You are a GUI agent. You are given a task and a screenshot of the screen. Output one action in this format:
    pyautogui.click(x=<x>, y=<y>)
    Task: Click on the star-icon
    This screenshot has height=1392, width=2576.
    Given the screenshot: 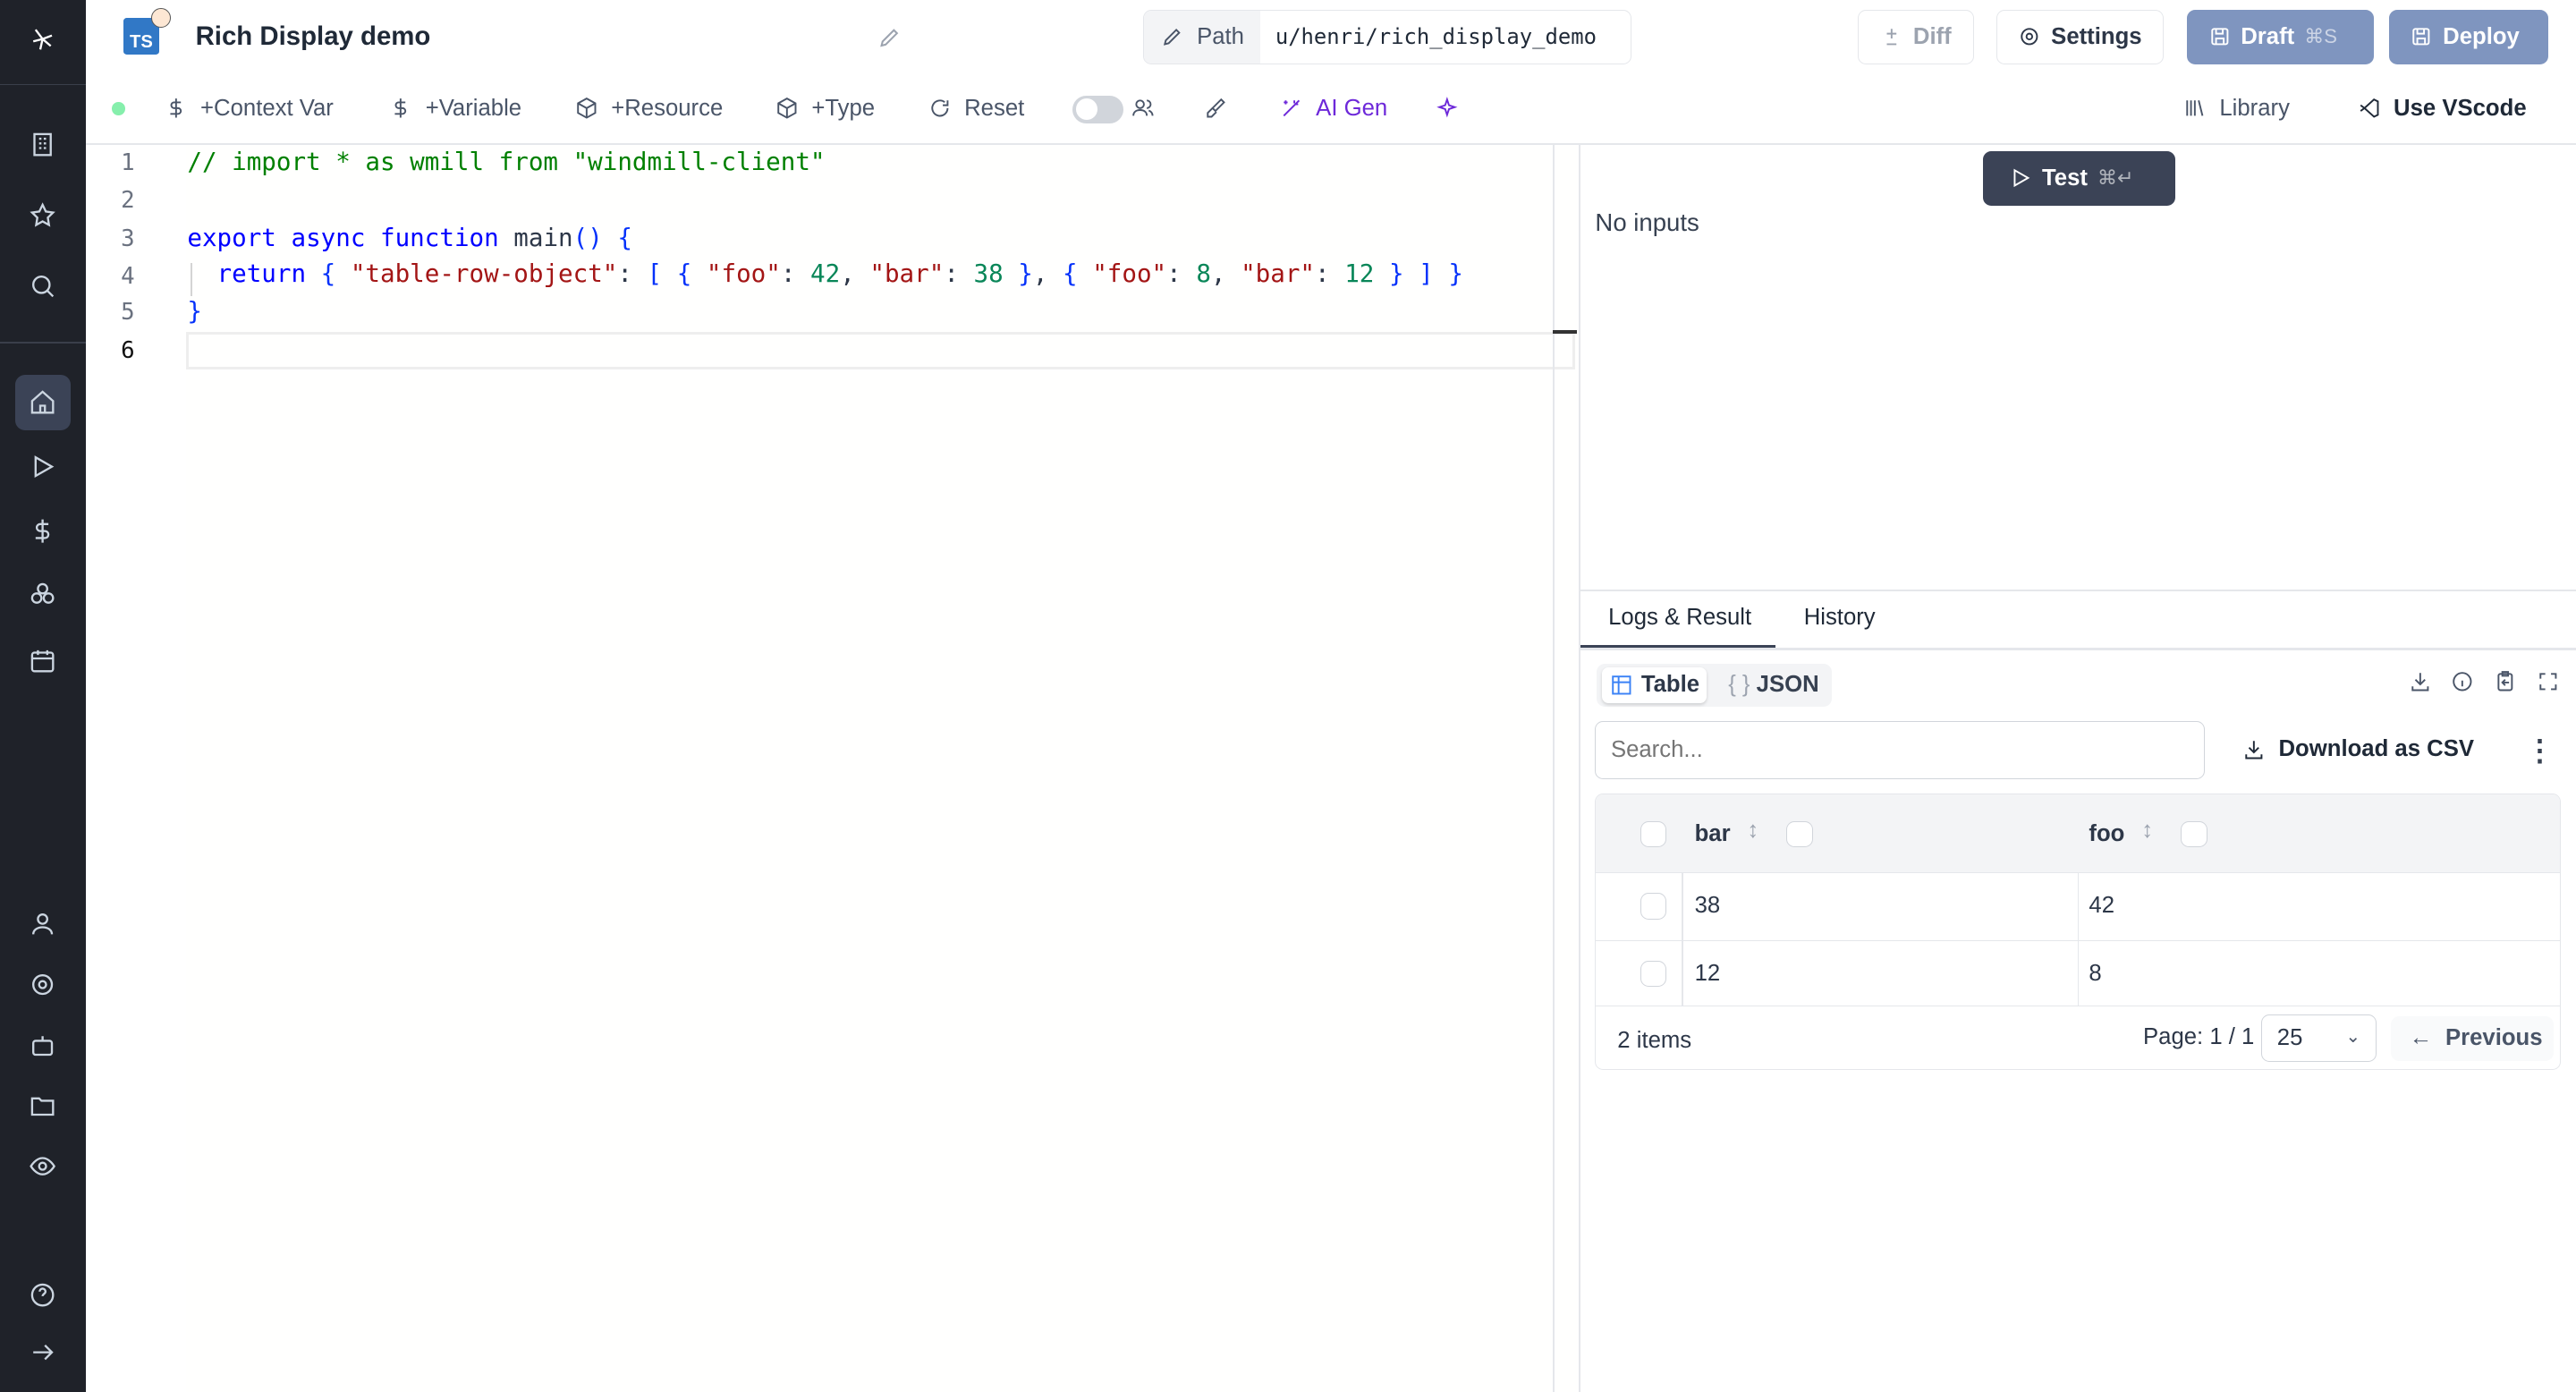 What is the action you would take?
    pyautogui.click(x=43, y=215)
    